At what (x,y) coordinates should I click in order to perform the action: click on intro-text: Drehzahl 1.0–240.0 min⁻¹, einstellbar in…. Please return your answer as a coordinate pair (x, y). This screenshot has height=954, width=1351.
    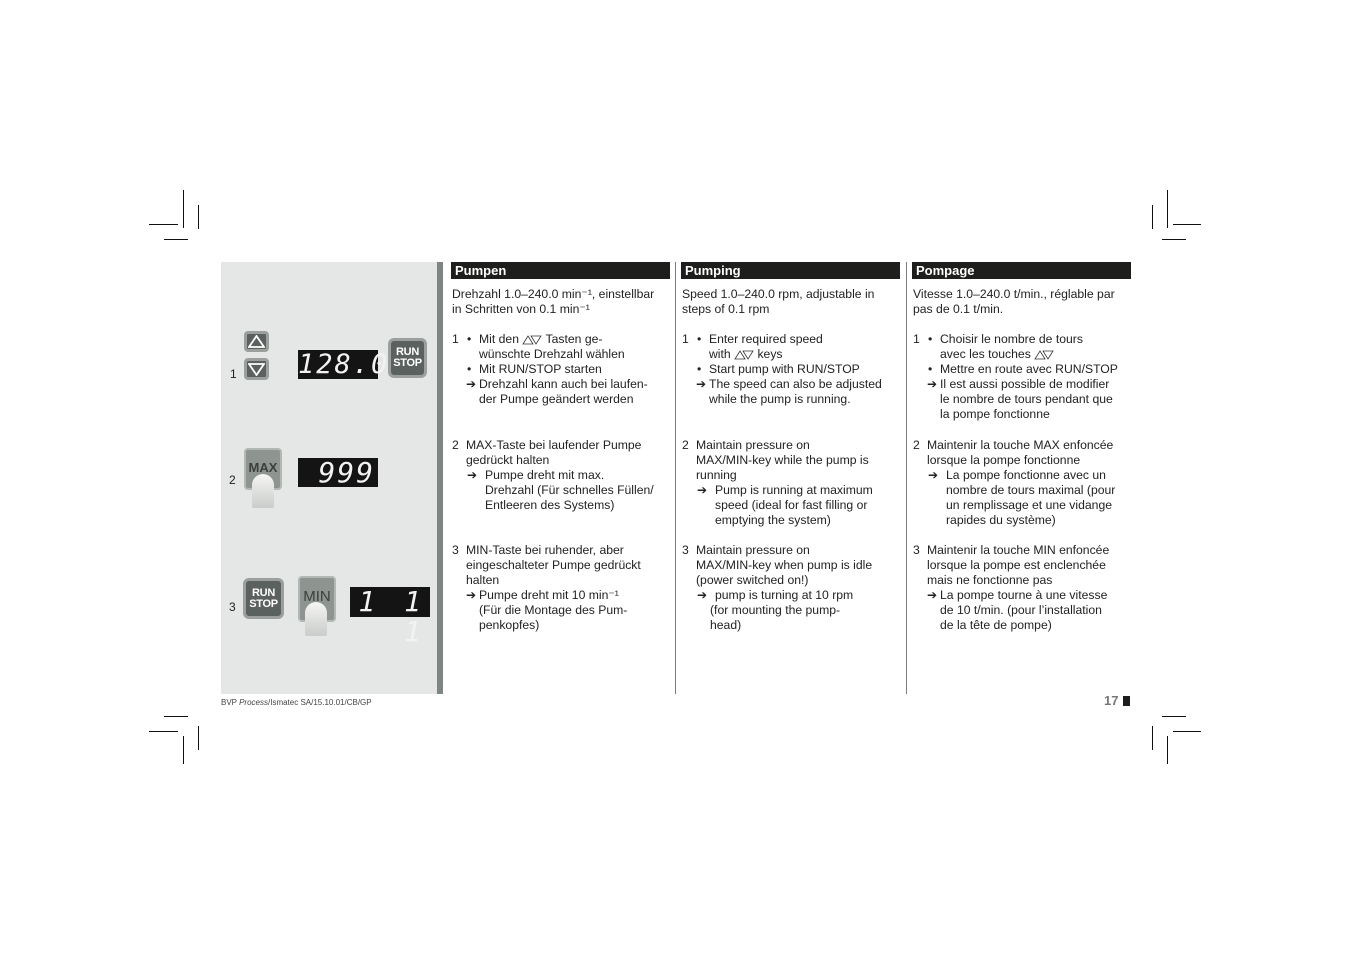
    Looking at the image, I should click on (553, 301).